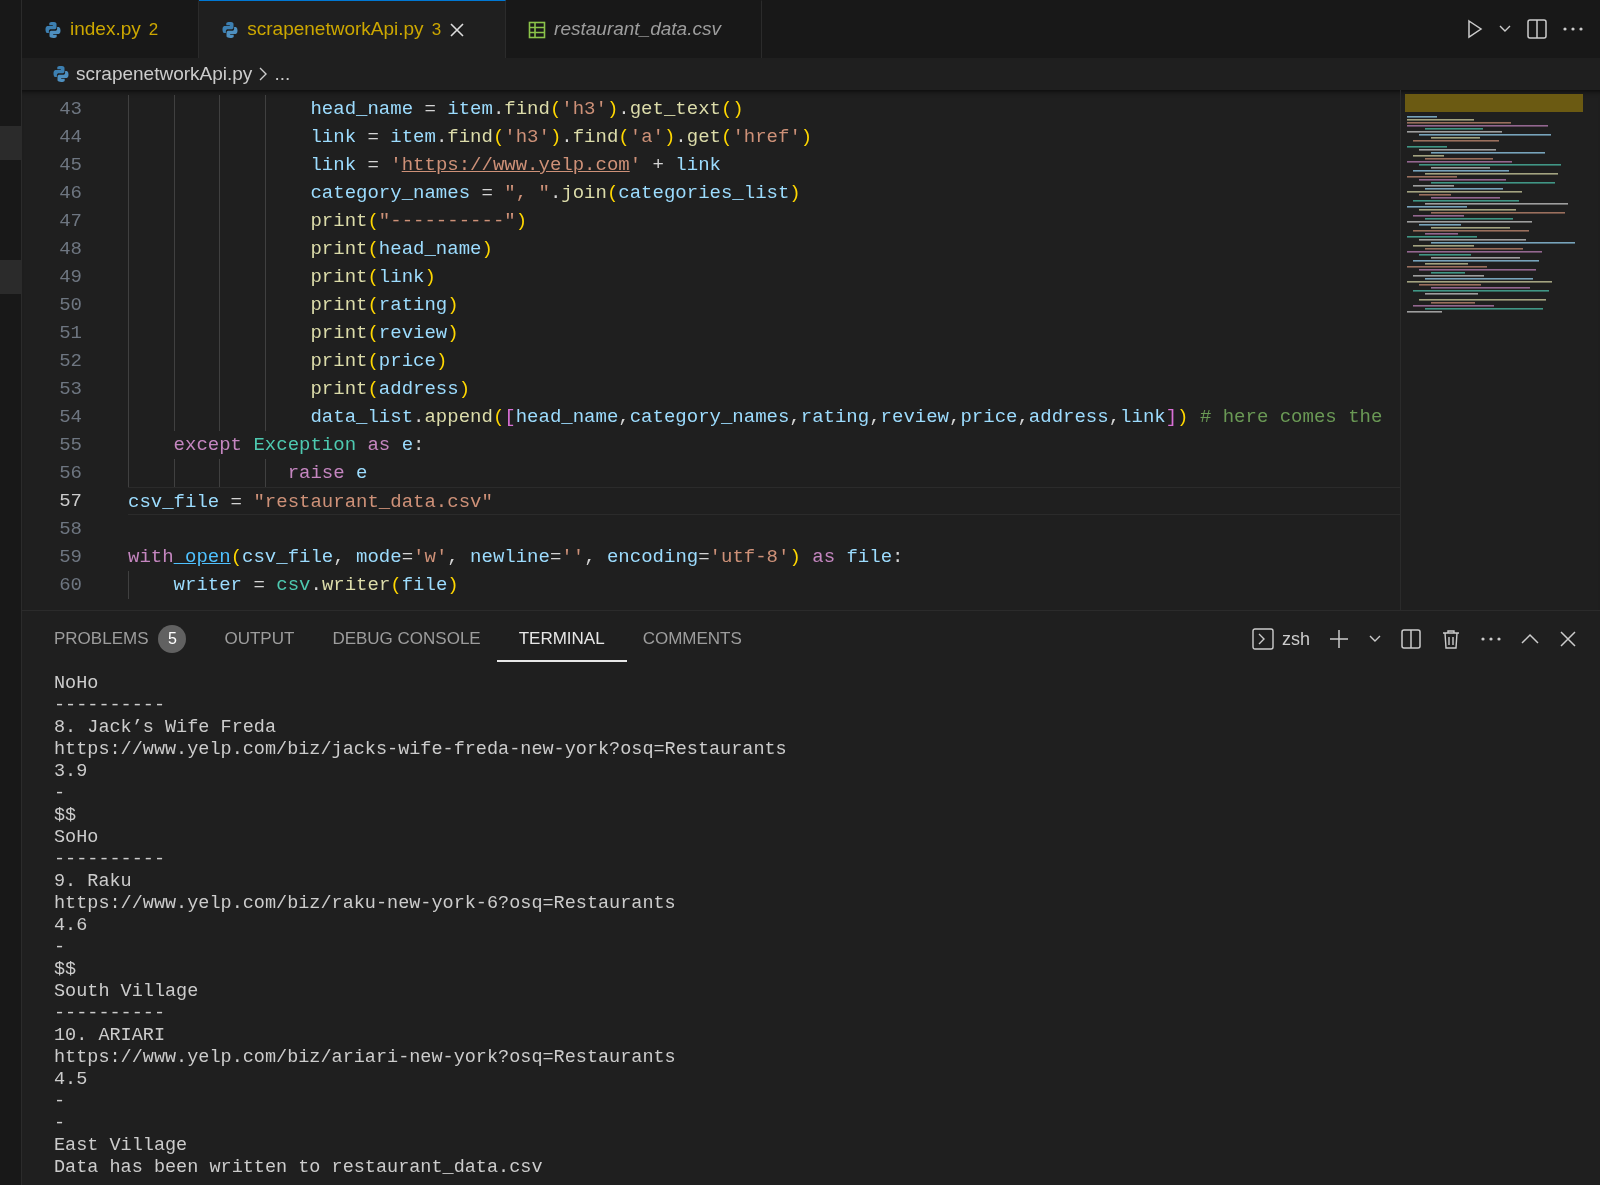  Describe the element at coordinates (70, 305) in the screenshot. I see `line-number: 50` at that location.